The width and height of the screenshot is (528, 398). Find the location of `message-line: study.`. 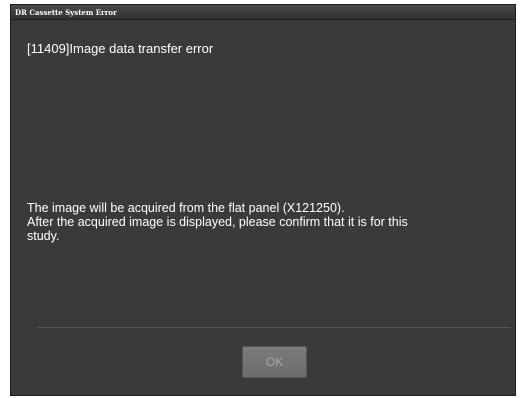

message-line: study. is located at coordinates (43, 236).